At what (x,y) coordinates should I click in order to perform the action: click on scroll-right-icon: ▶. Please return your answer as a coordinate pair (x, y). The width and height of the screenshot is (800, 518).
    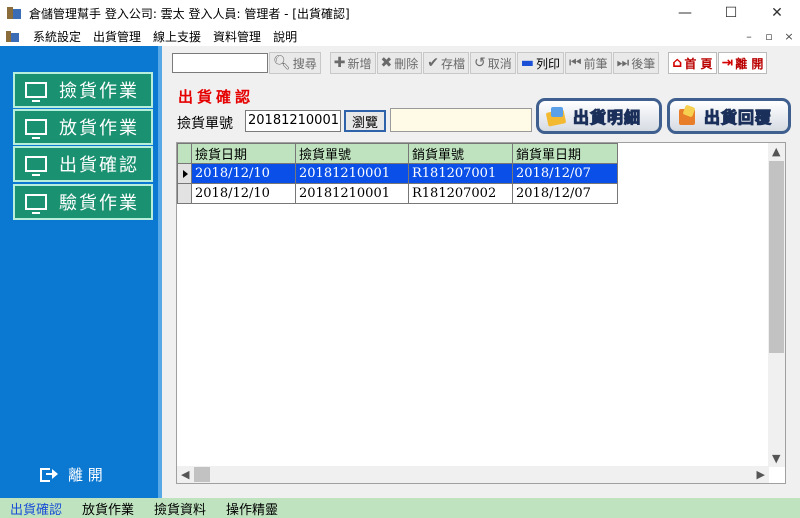
    Looking at the image, I should click on (761, 474).